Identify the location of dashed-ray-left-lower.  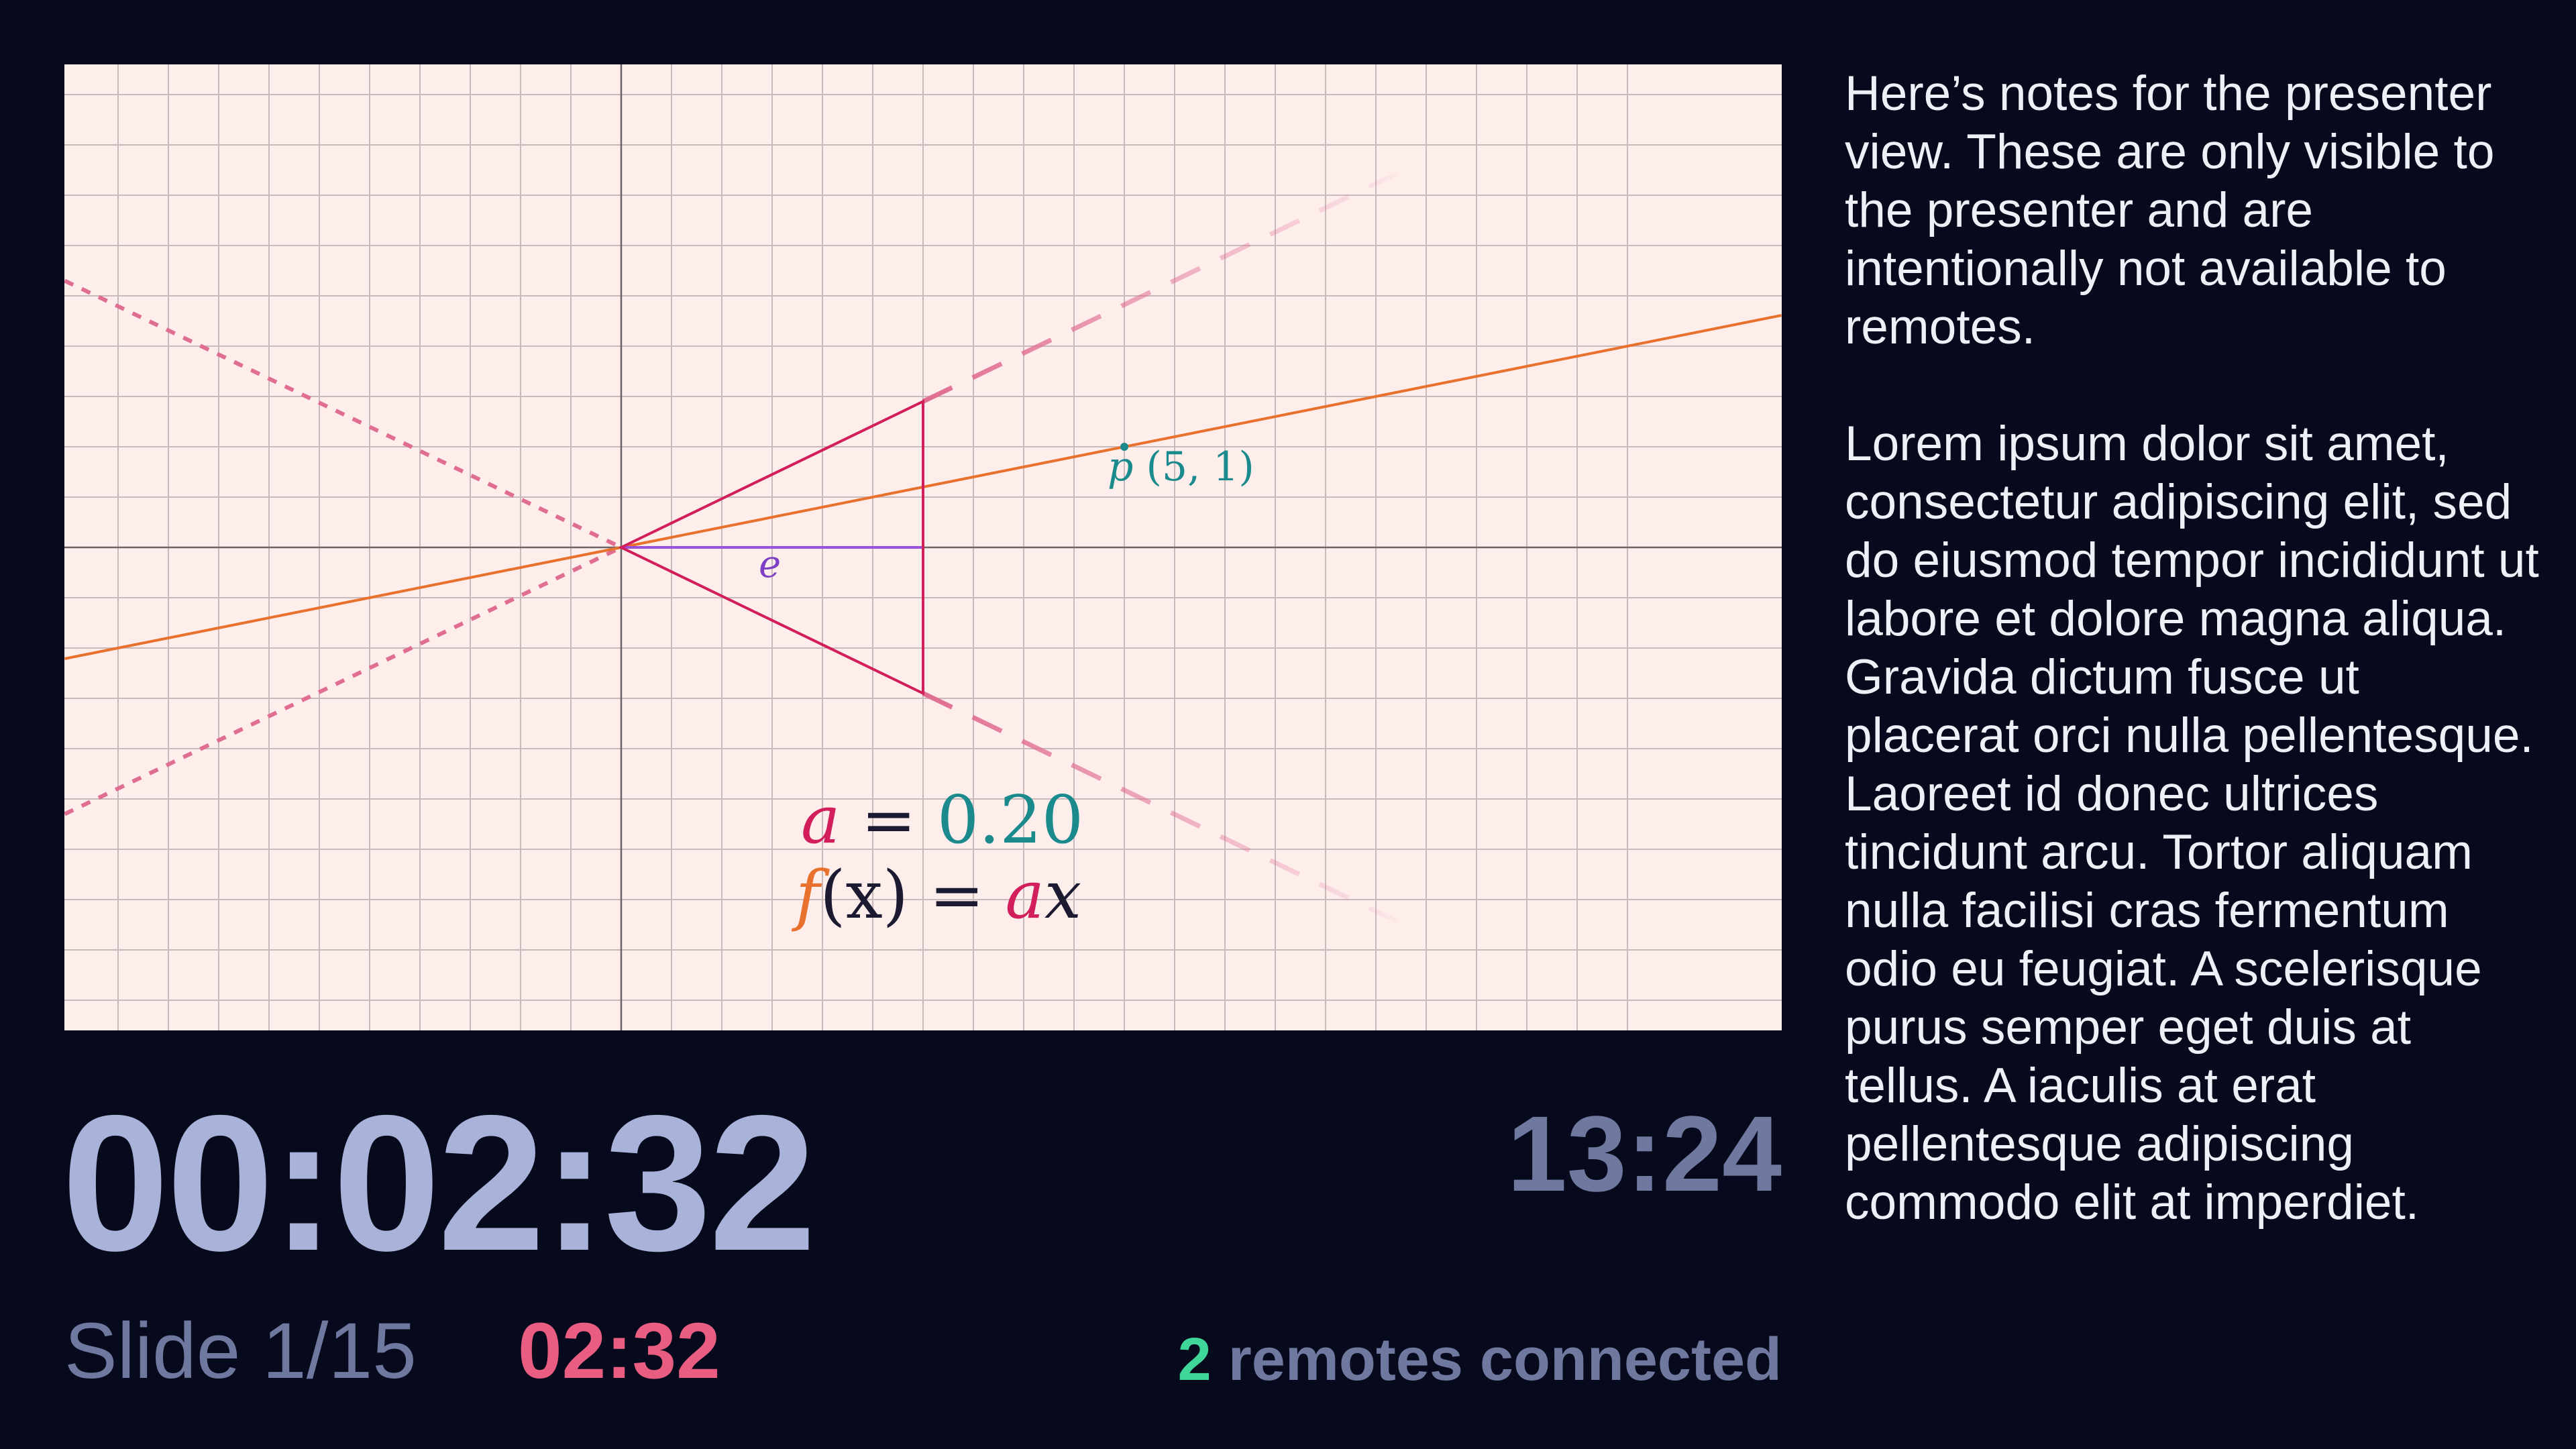
(343, 680).